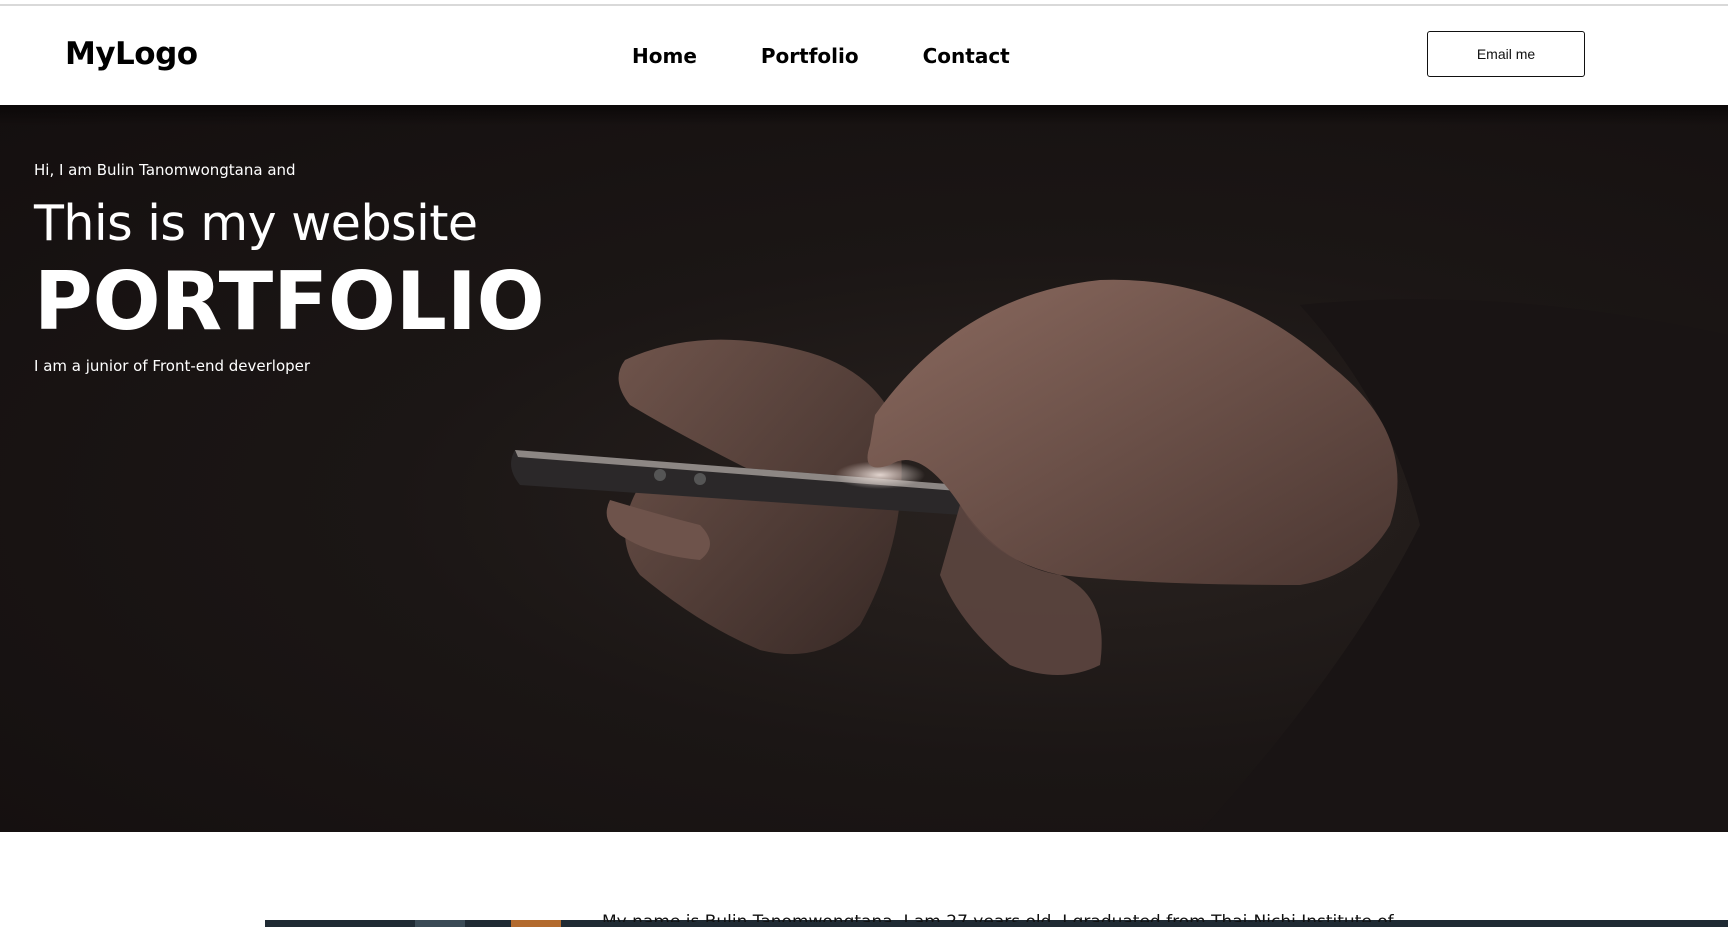 The height and width of the screenshot is (927, 1728). I want to click on nav-contact-link: Contact, so click(966, 56).